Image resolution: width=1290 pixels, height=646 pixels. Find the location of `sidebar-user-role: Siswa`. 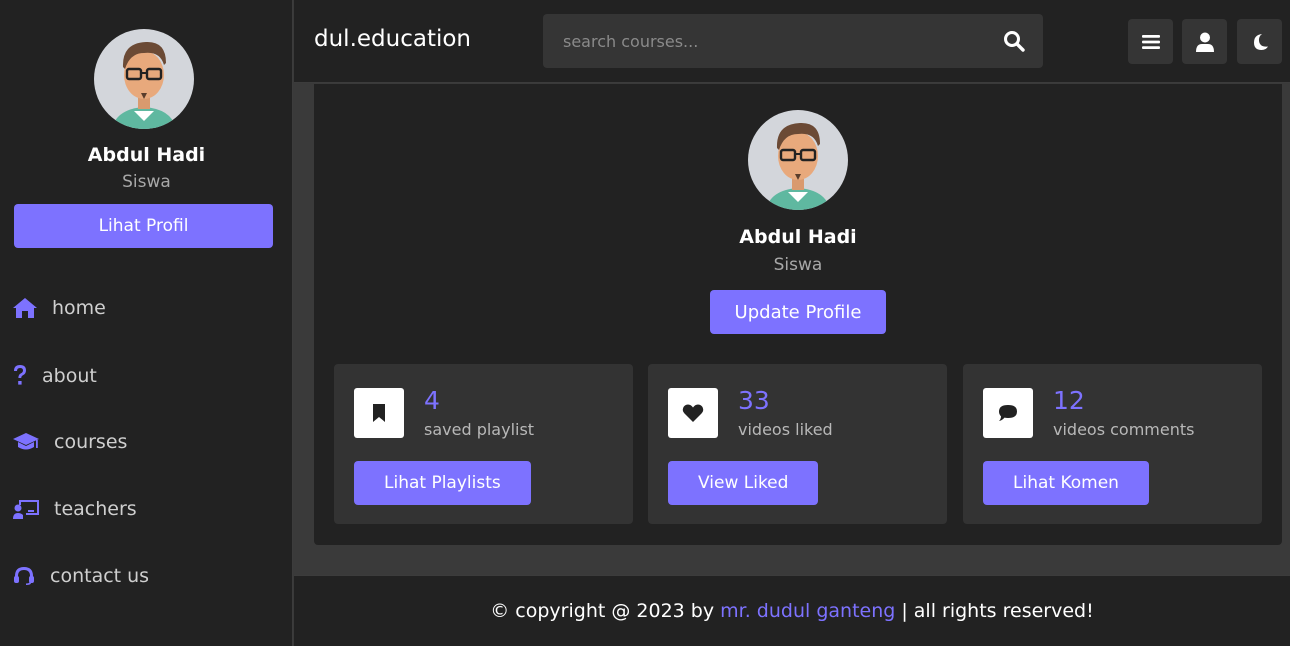

sidebar-user-role: Siswa is located at coordinates (146, 182).